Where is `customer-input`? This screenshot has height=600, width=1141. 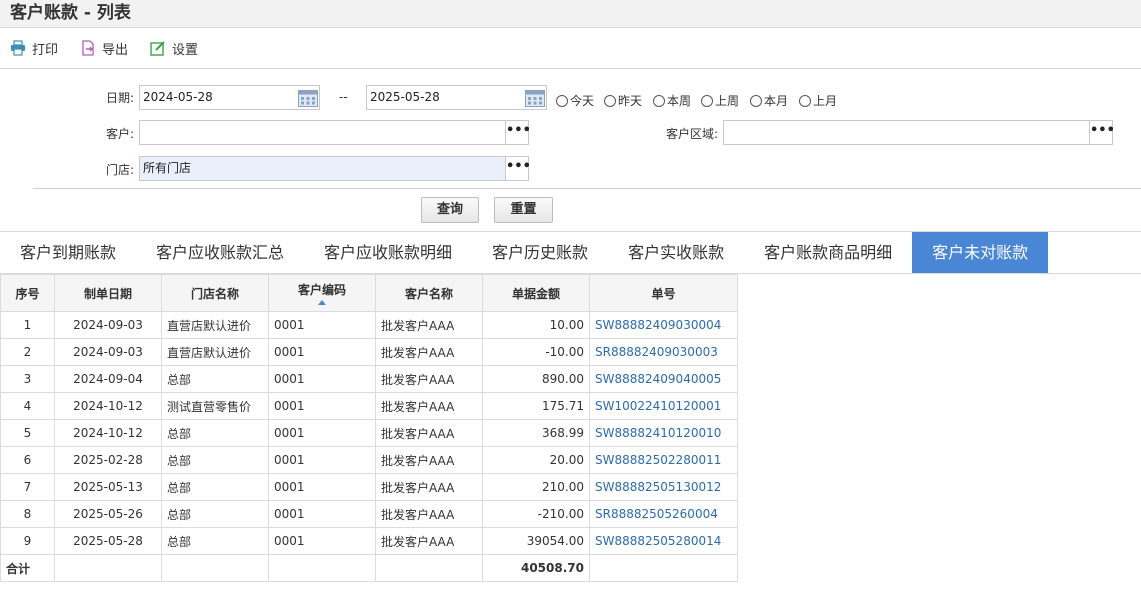
customer-input is located at coordinates (322, 132).